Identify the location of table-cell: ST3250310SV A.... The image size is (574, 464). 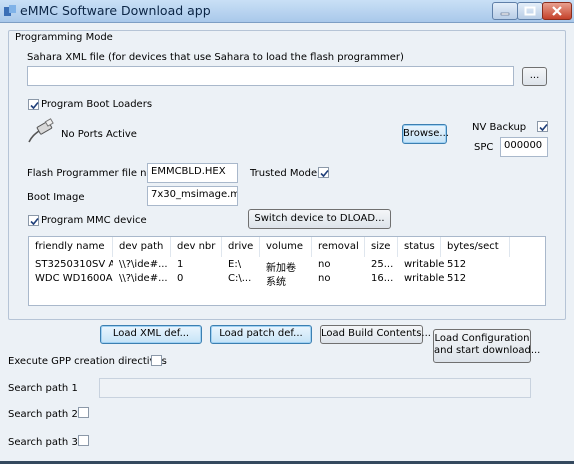
(74, 264).